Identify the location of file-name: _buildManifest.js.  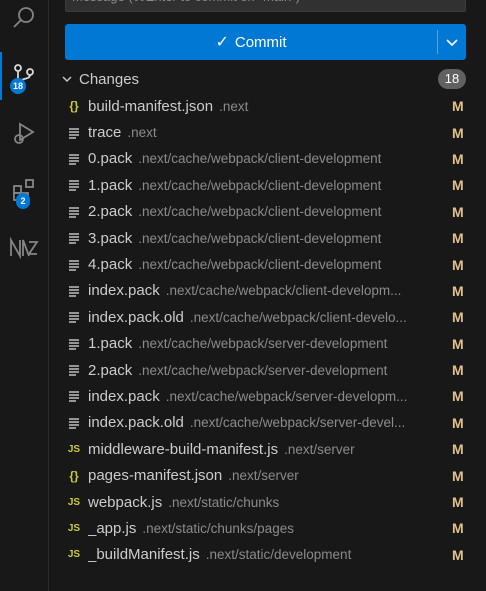
(144, 555).